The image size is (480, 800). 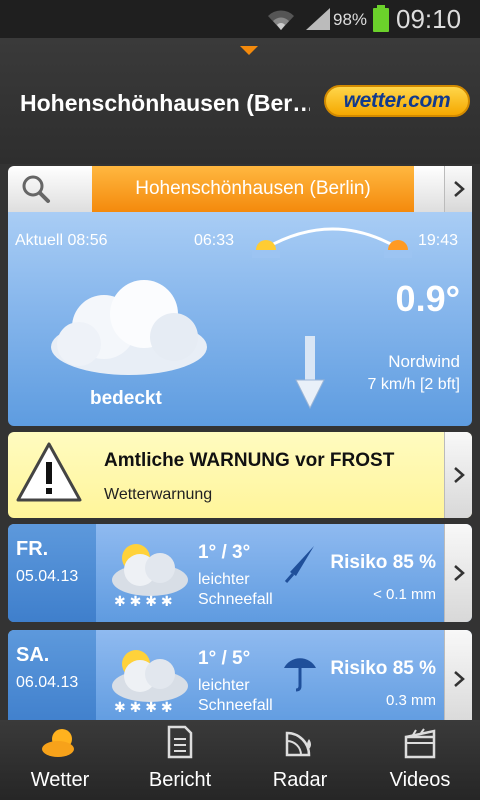 I want to click on precipitation-amount: 0.3 mm, so click(x=410, y=700).